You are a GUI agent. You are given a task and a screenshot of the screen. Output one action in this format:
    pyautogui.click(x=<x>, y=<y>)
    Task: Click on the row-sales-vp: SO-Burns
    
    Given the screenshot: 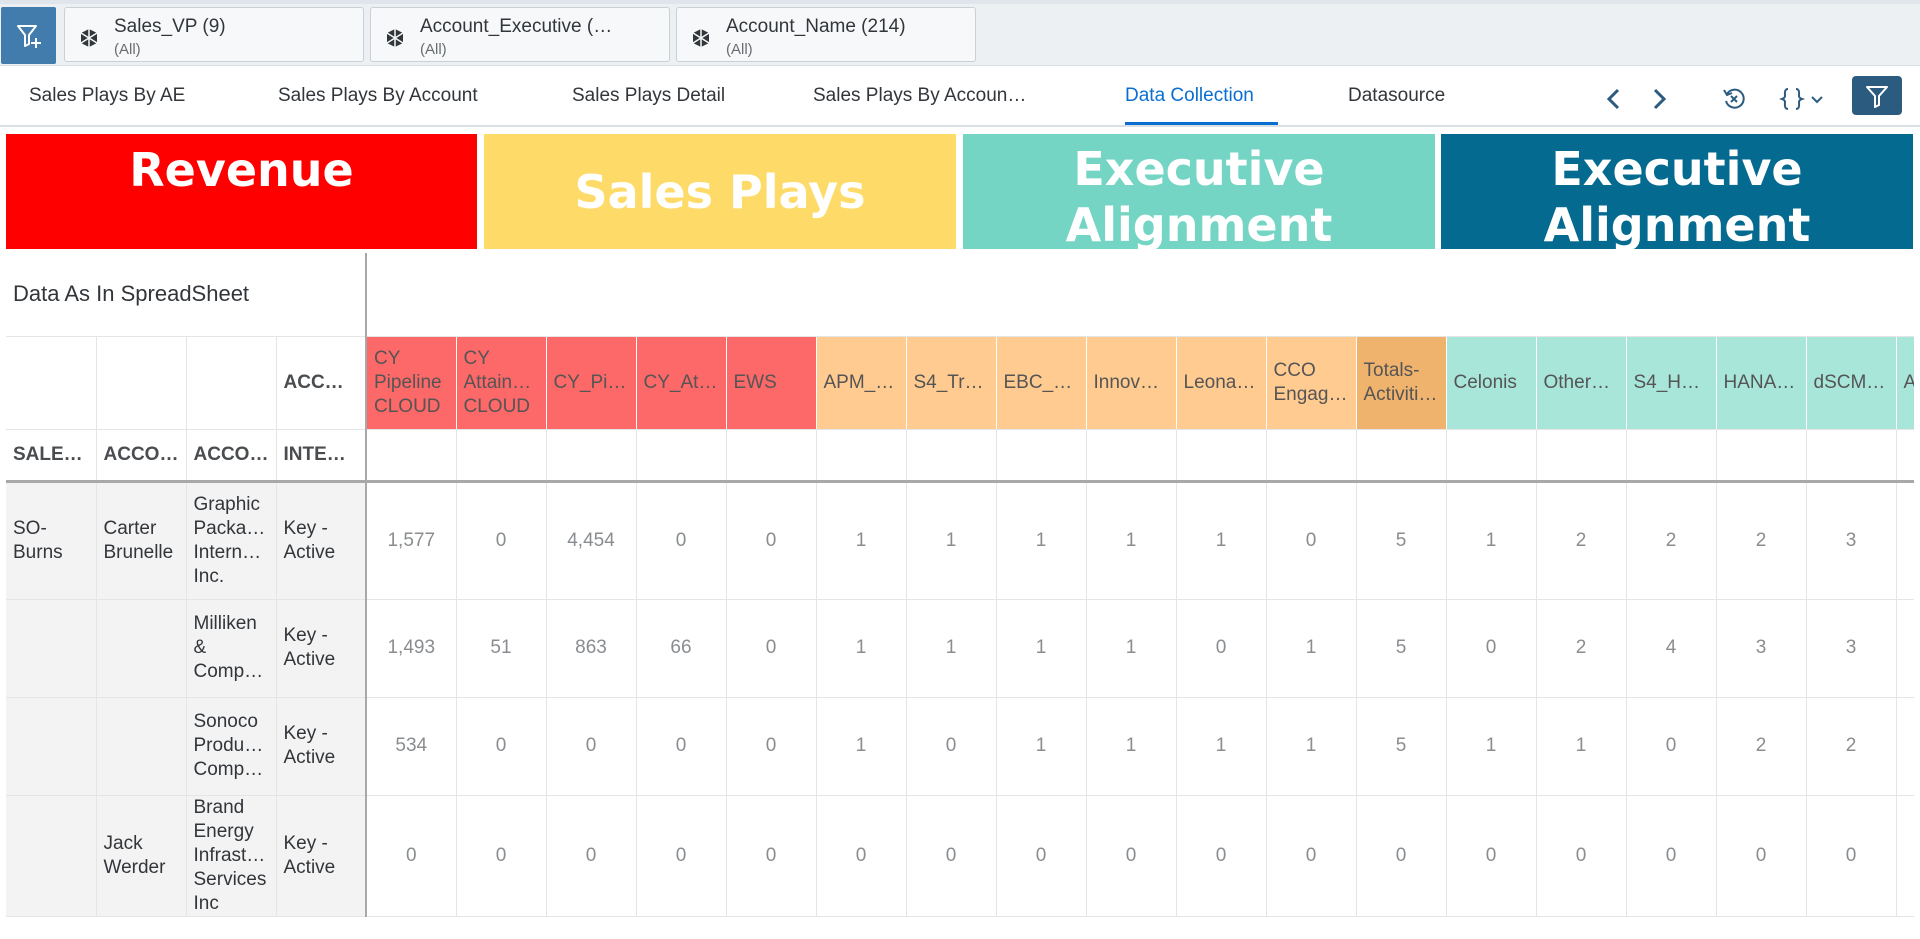 What is the action you would take?
    pyautogui.click(x=51, y=540)
    